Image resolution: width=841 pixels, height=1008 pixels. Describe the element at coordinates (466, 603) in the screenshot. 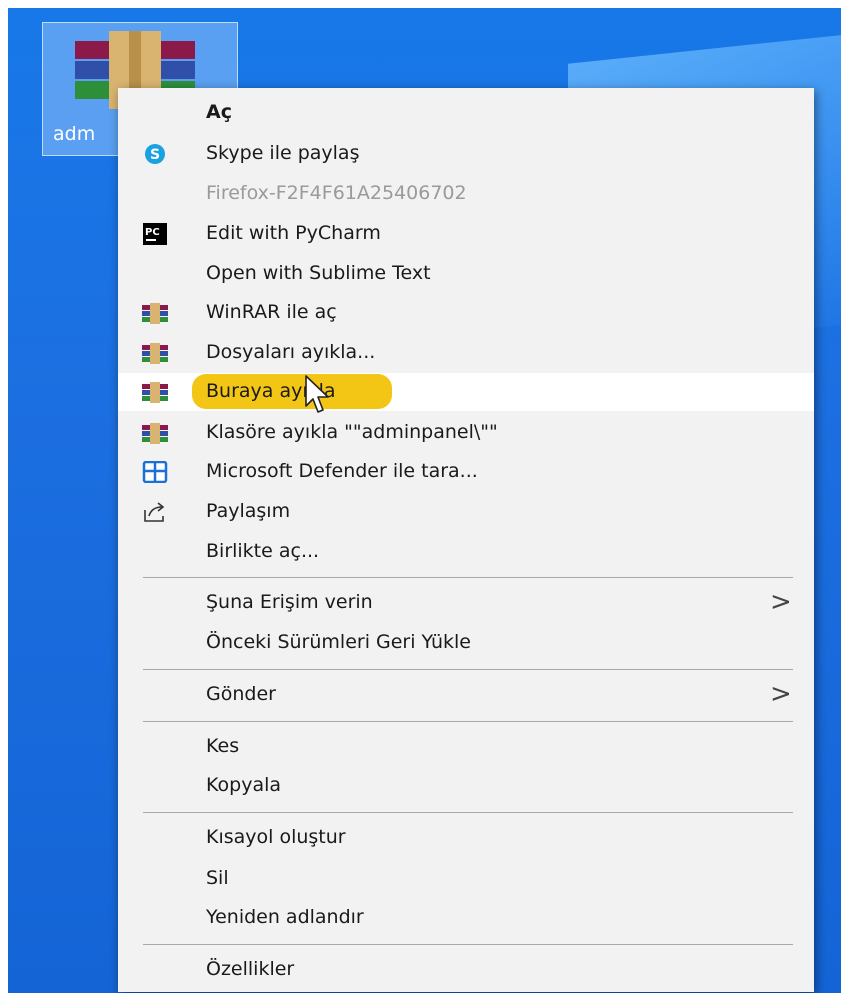

I see `menu-item-give-access: Şuna Erişim verin >` at that location.